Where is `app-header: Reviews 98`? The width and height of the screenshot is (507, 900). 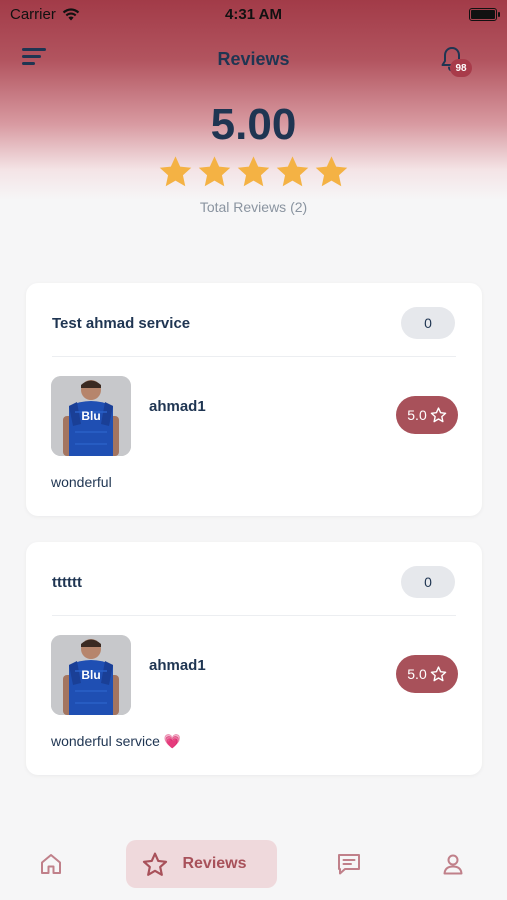
app-header: Reviews 98 is located at coordinates (253, 60).